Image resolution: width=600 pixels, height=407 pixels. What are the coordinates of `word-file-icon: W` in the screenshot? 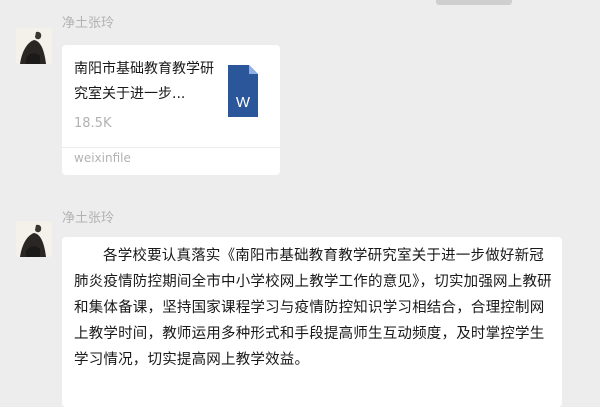 It's located at (243, 91).